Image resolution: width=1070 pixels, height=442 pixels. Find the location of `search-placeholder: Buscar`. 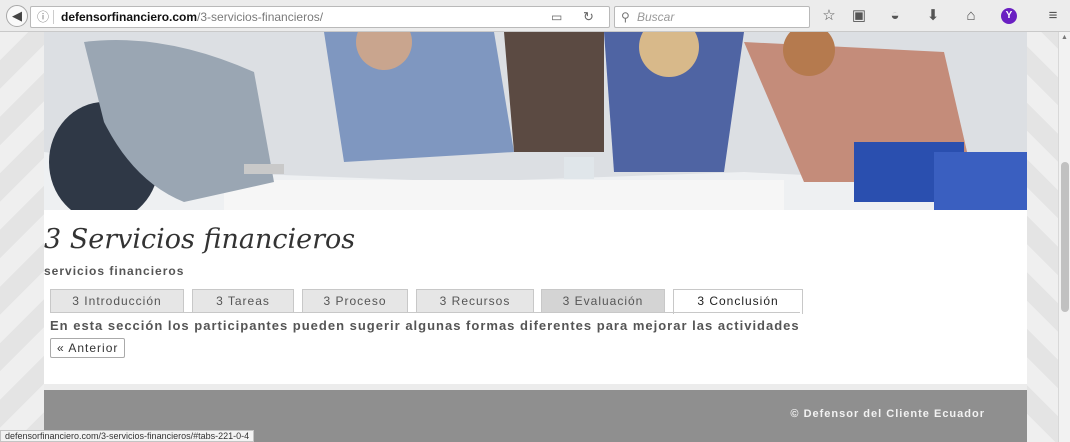

search-placeholder: Buscar is located at coordinates (656, 17).